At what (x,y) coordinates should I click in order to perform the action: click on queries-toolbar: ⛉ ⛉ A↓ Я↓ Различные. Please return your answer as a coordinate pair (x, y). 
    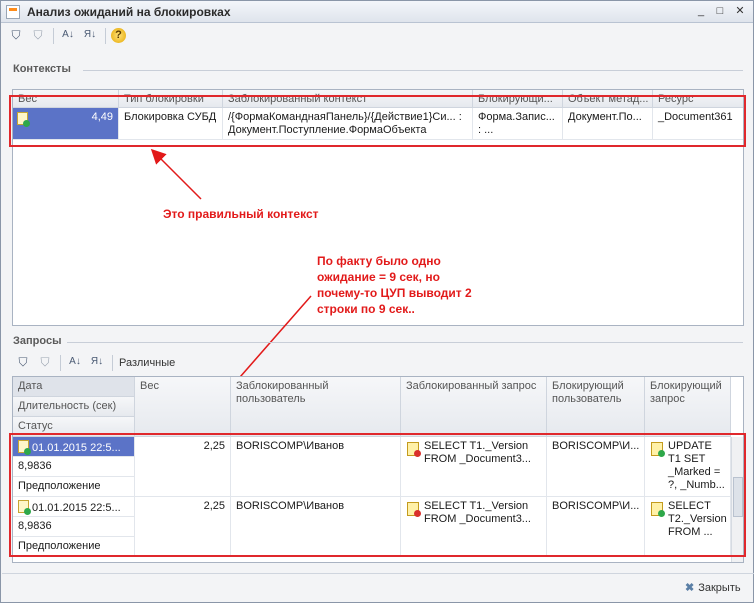
    Looking at the image, I should click on (112, 364).